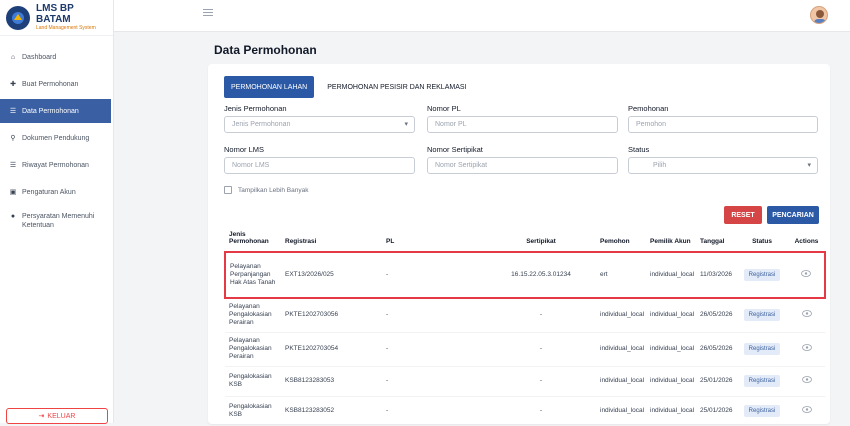 The height and width of the screenshot is (426, 850). I want to click on col-header-registrasi: Registrasi, so click(301, 241).